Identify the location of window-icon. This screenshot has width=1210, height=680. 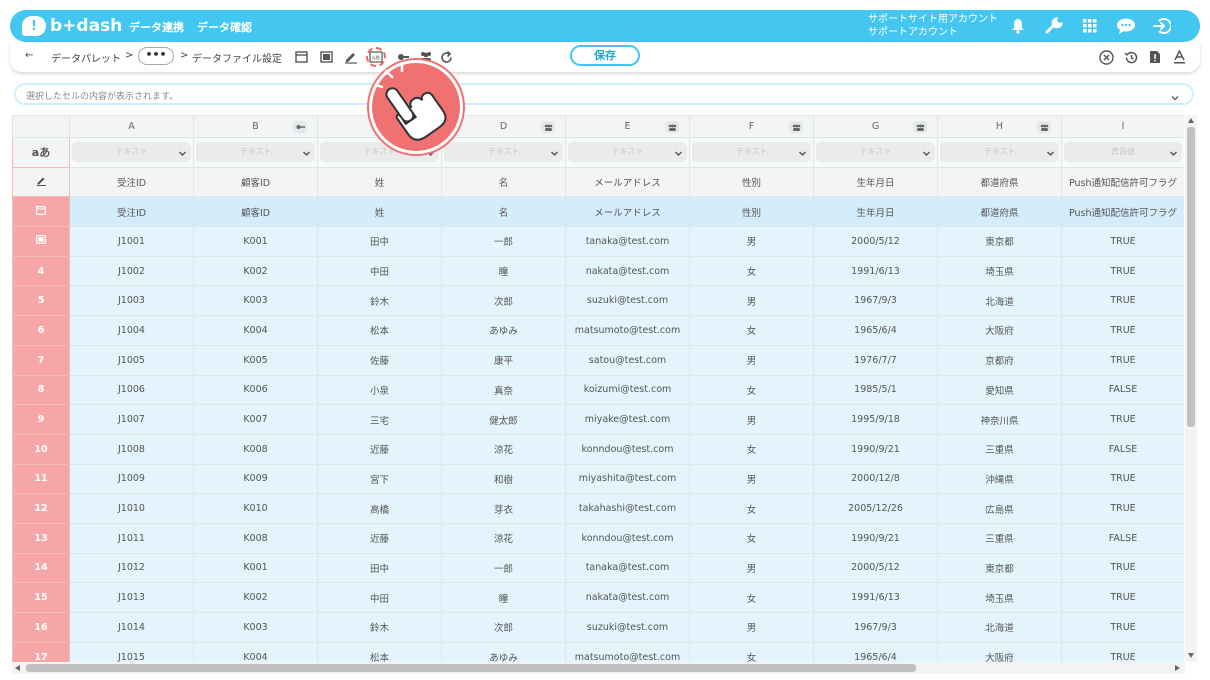
(301, 57).